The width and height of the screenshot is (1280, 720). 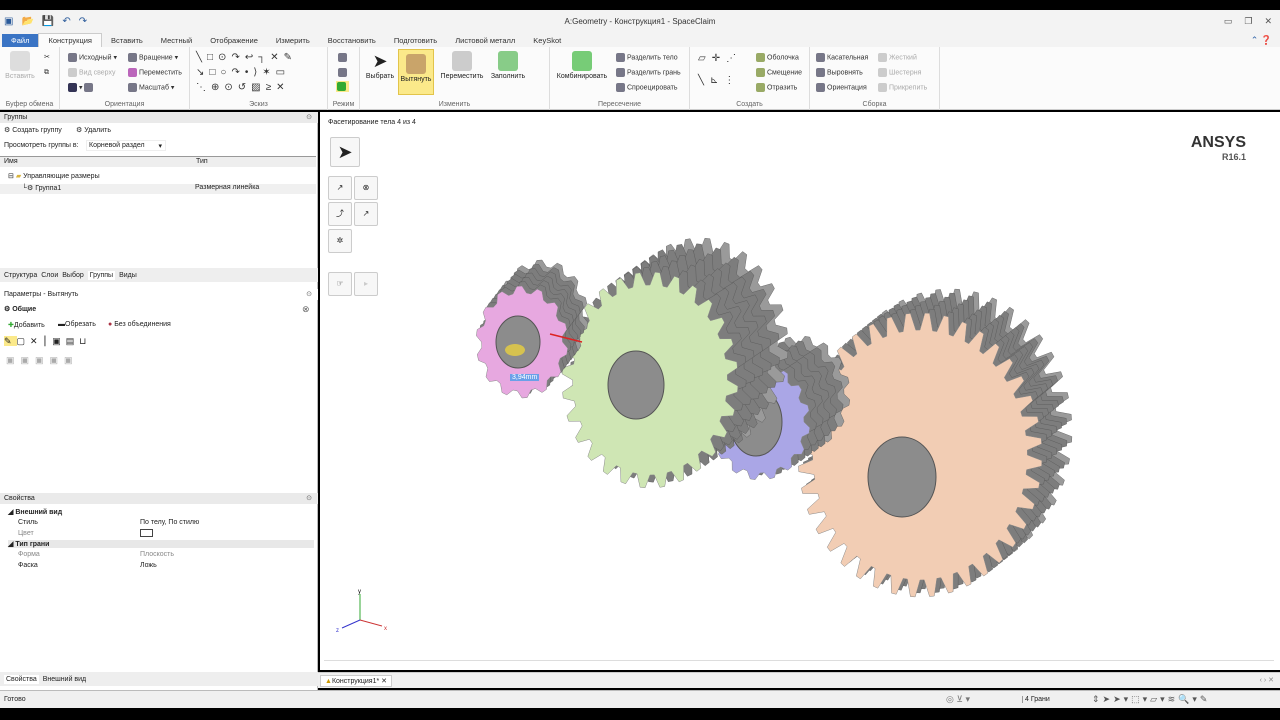 I want to click on tree-item-driving-dimensions: ⊟ ▰ Управляющие размеры, so click(x=54, y=176).